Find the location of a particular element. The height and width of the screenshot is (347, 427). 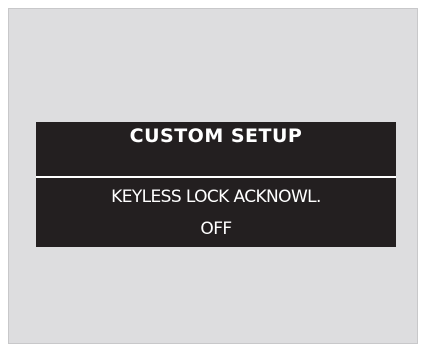

display-title: CUSTOM SETUP is located at coordinates (216, 136).